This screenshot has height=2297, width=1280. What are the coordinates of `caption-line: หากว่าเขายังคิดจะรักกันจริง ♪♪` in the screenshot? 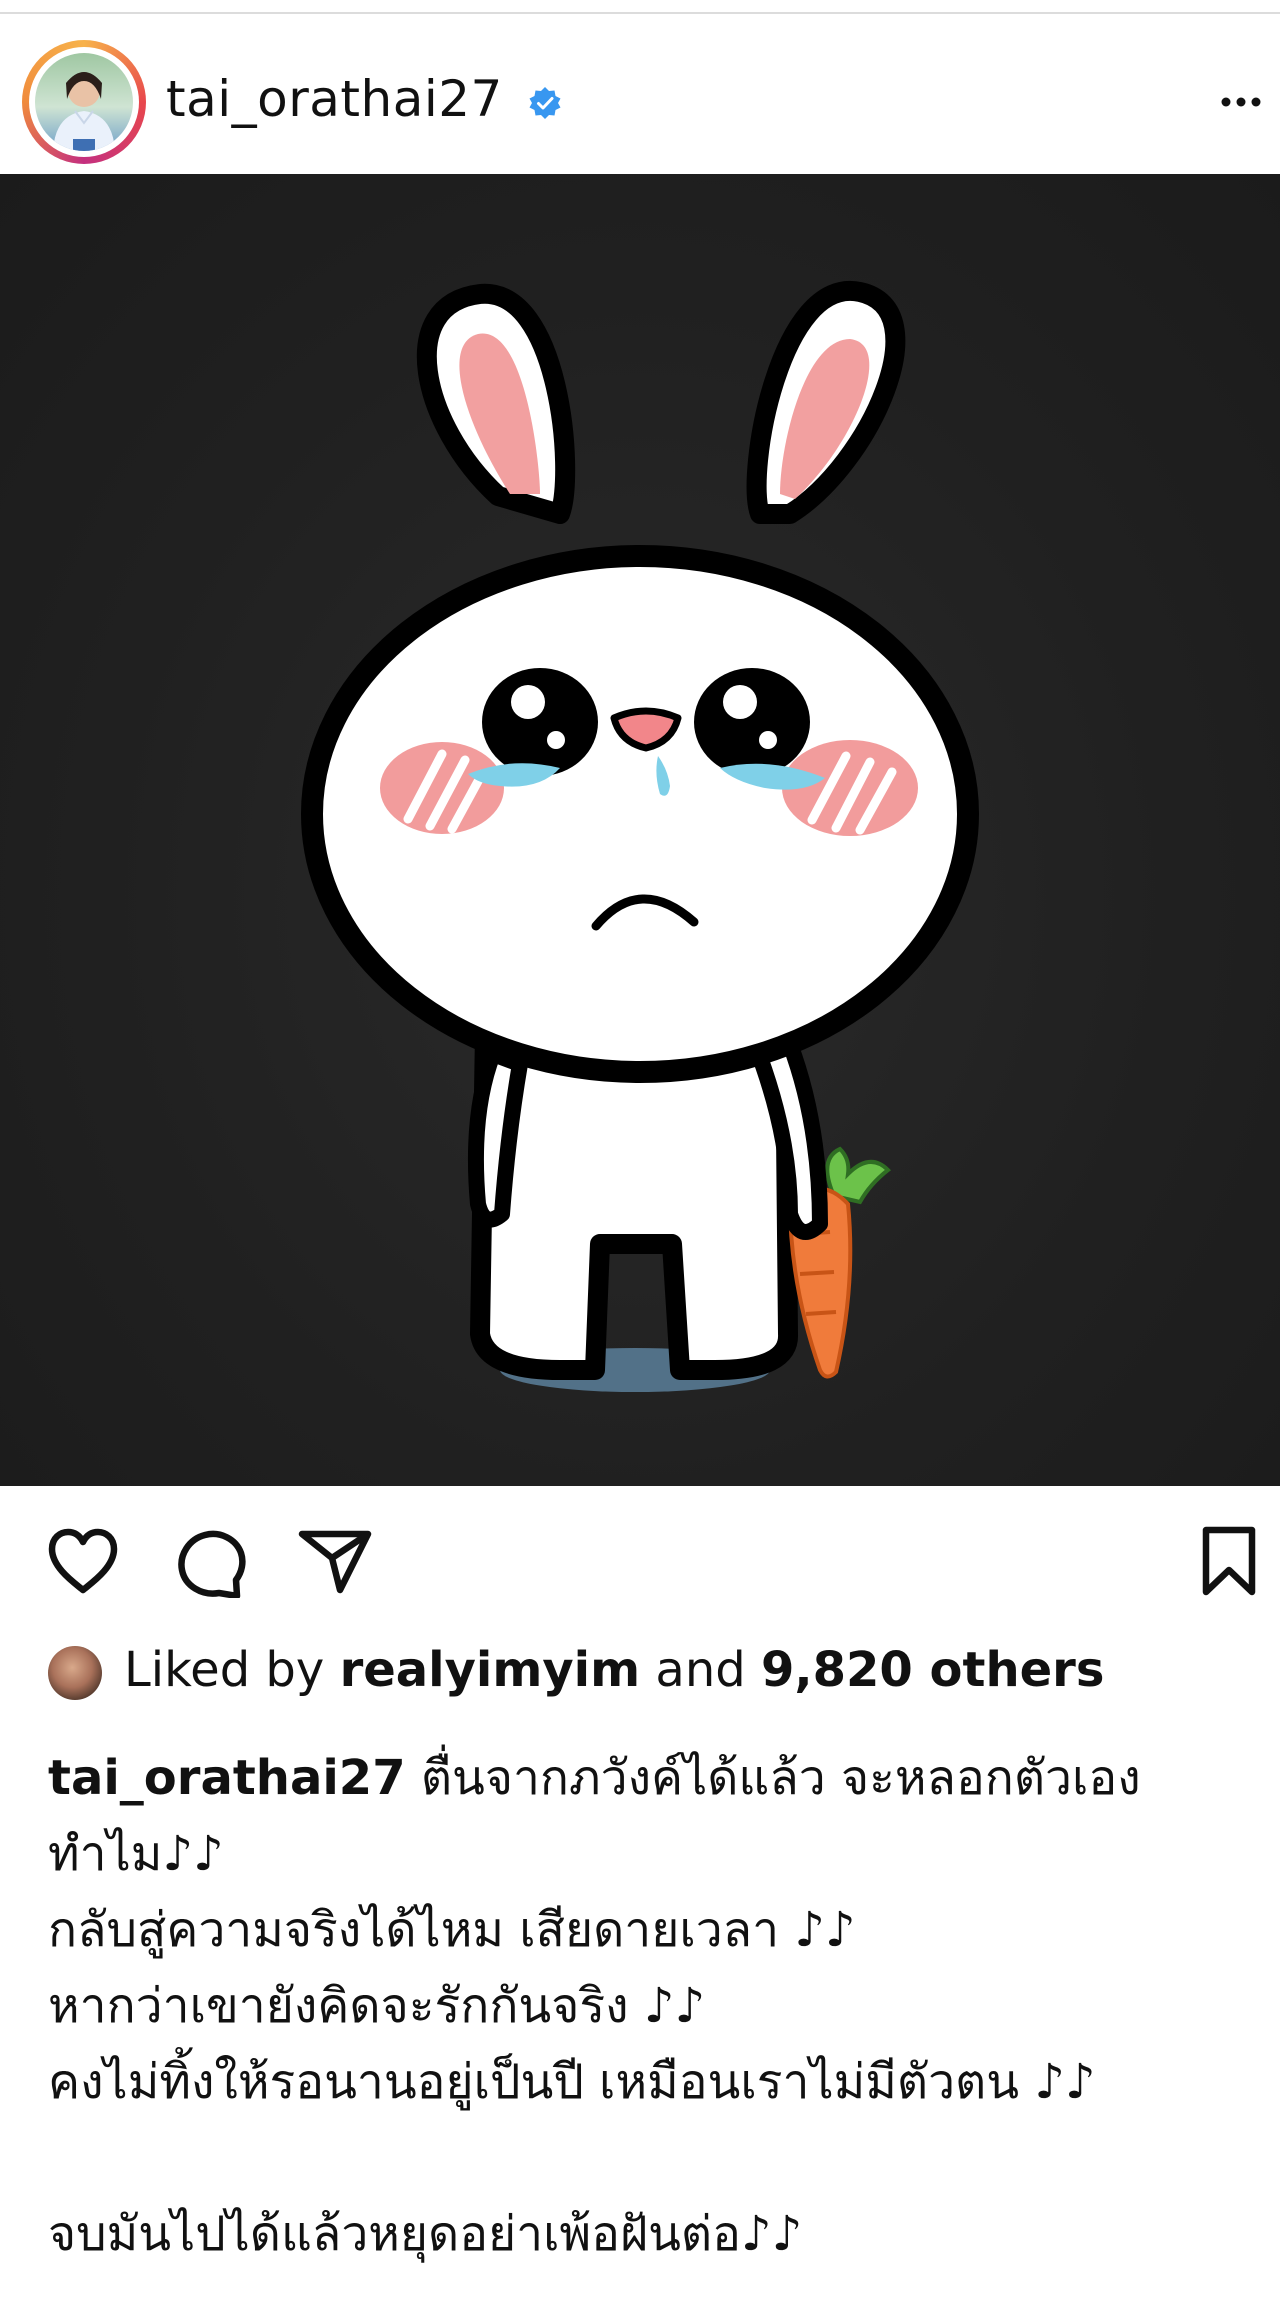 It's located at (377, 2006).